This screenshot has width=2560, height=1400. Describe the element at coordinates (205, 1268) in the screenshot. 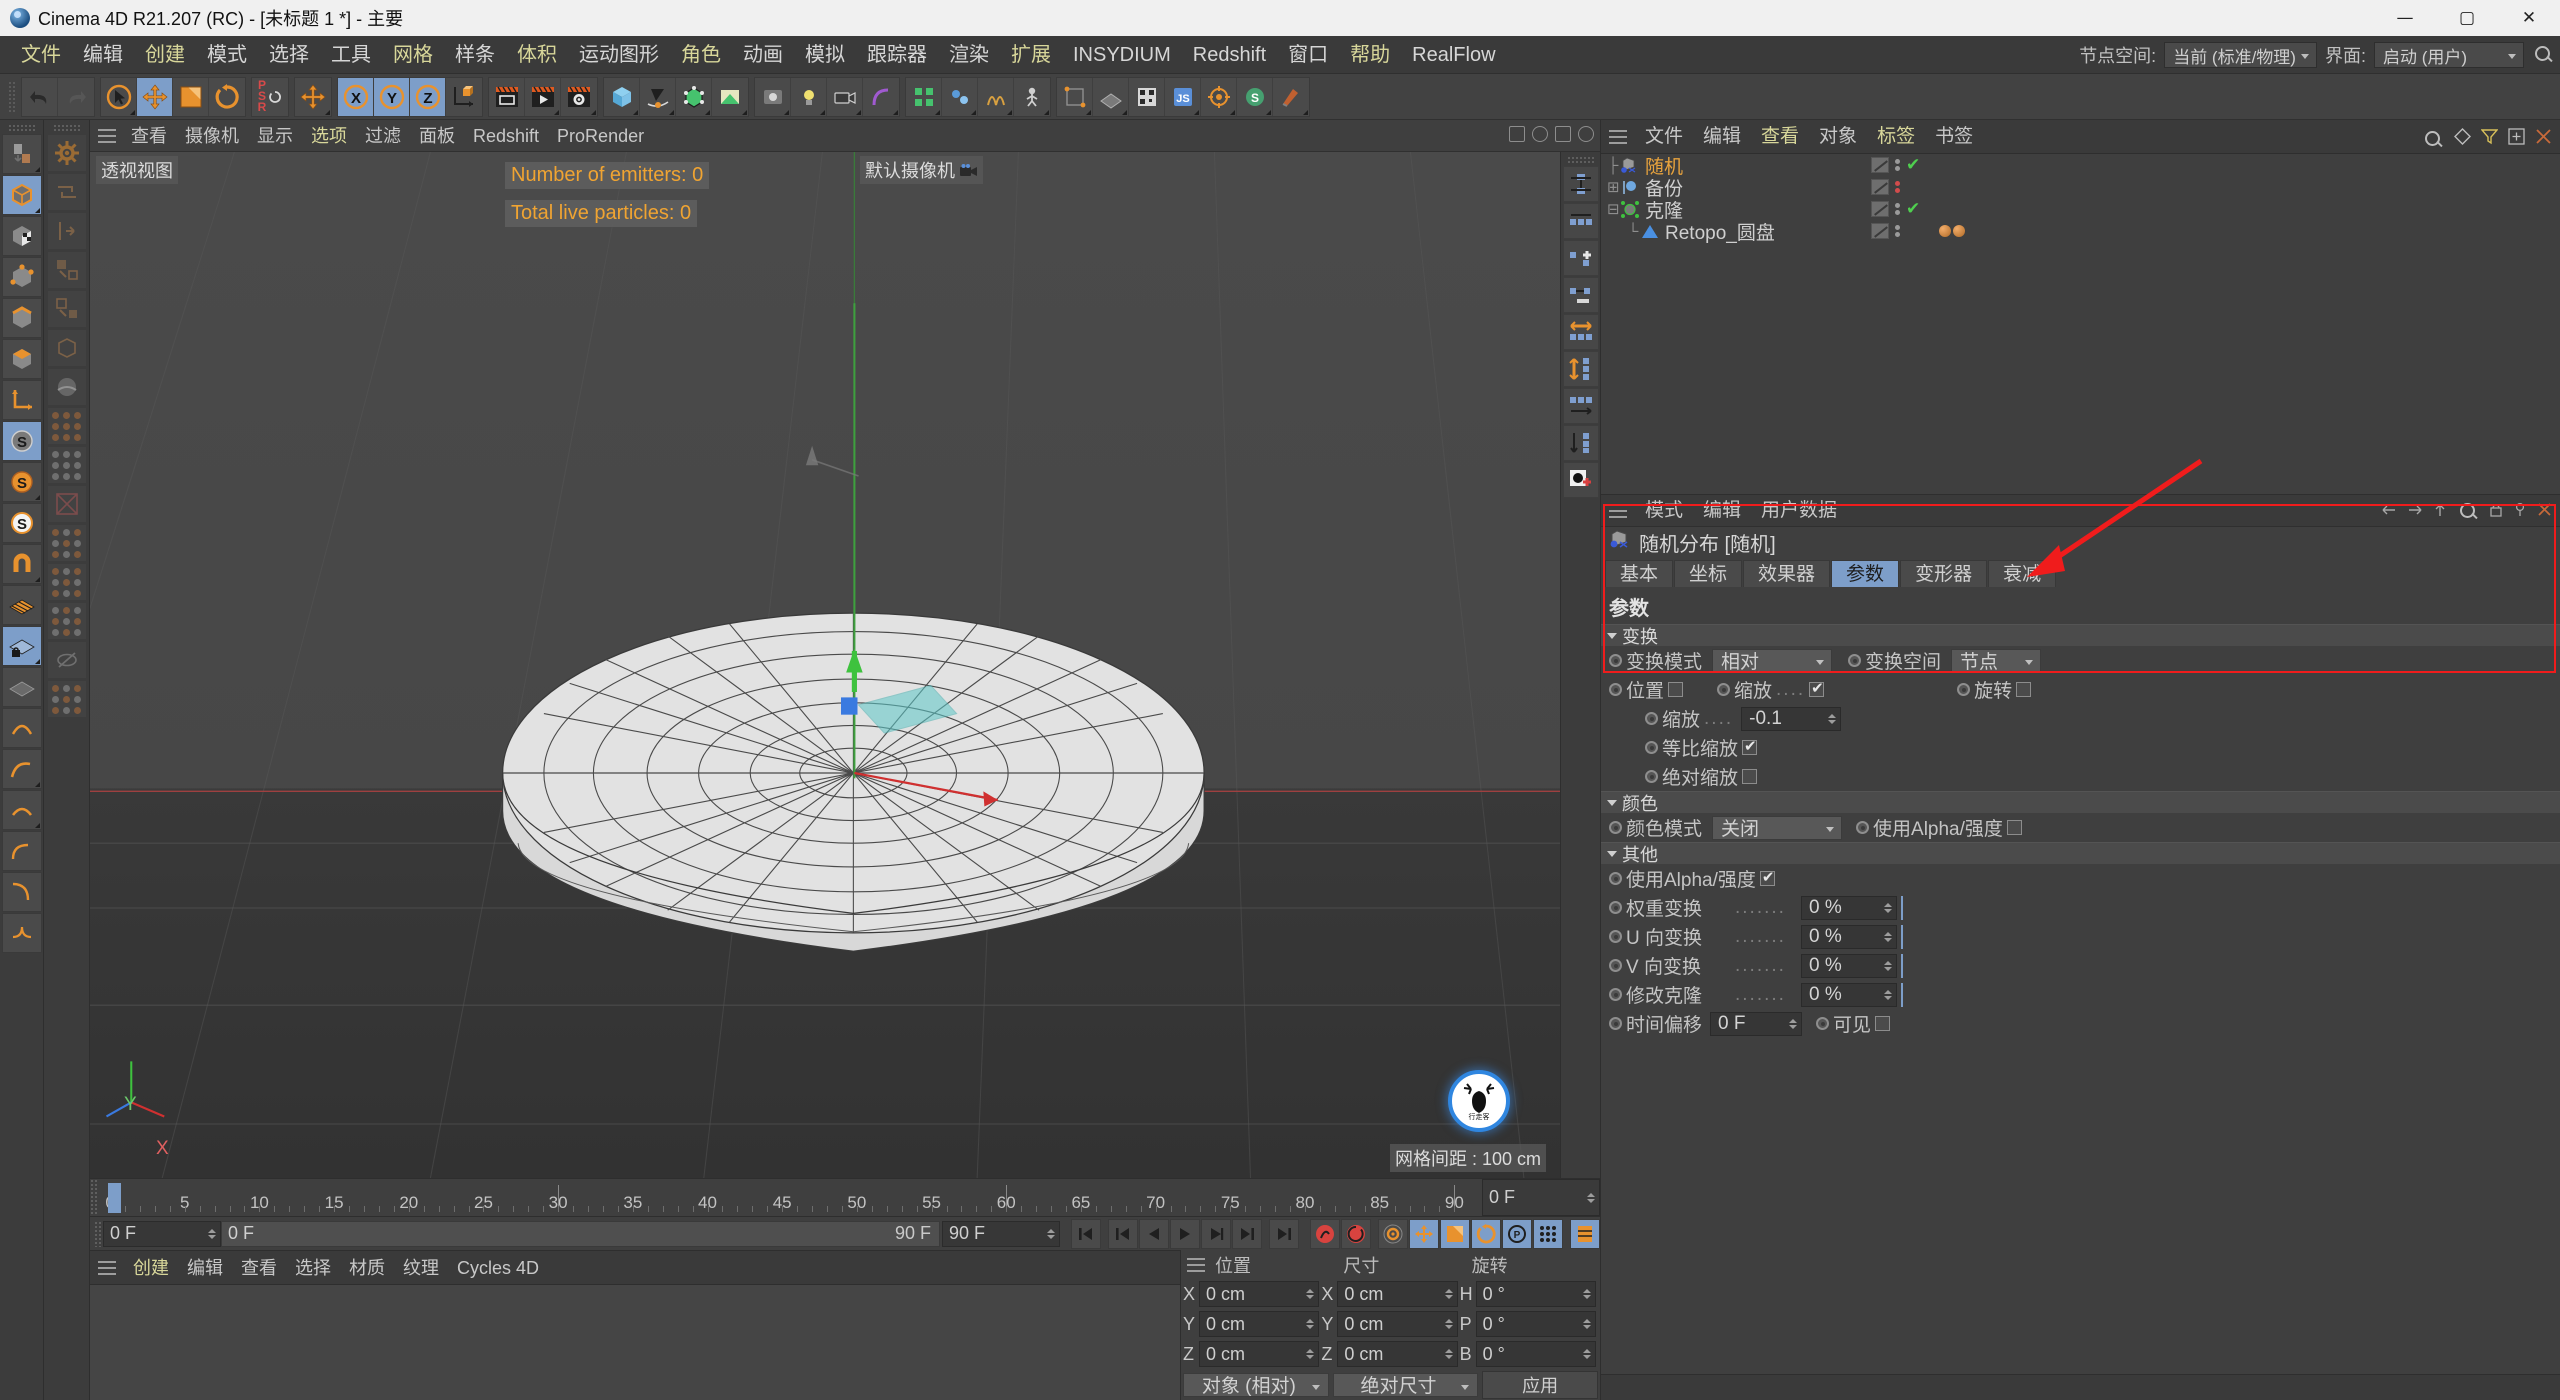

I see `material-menu-item-1: 编辑` at that location.